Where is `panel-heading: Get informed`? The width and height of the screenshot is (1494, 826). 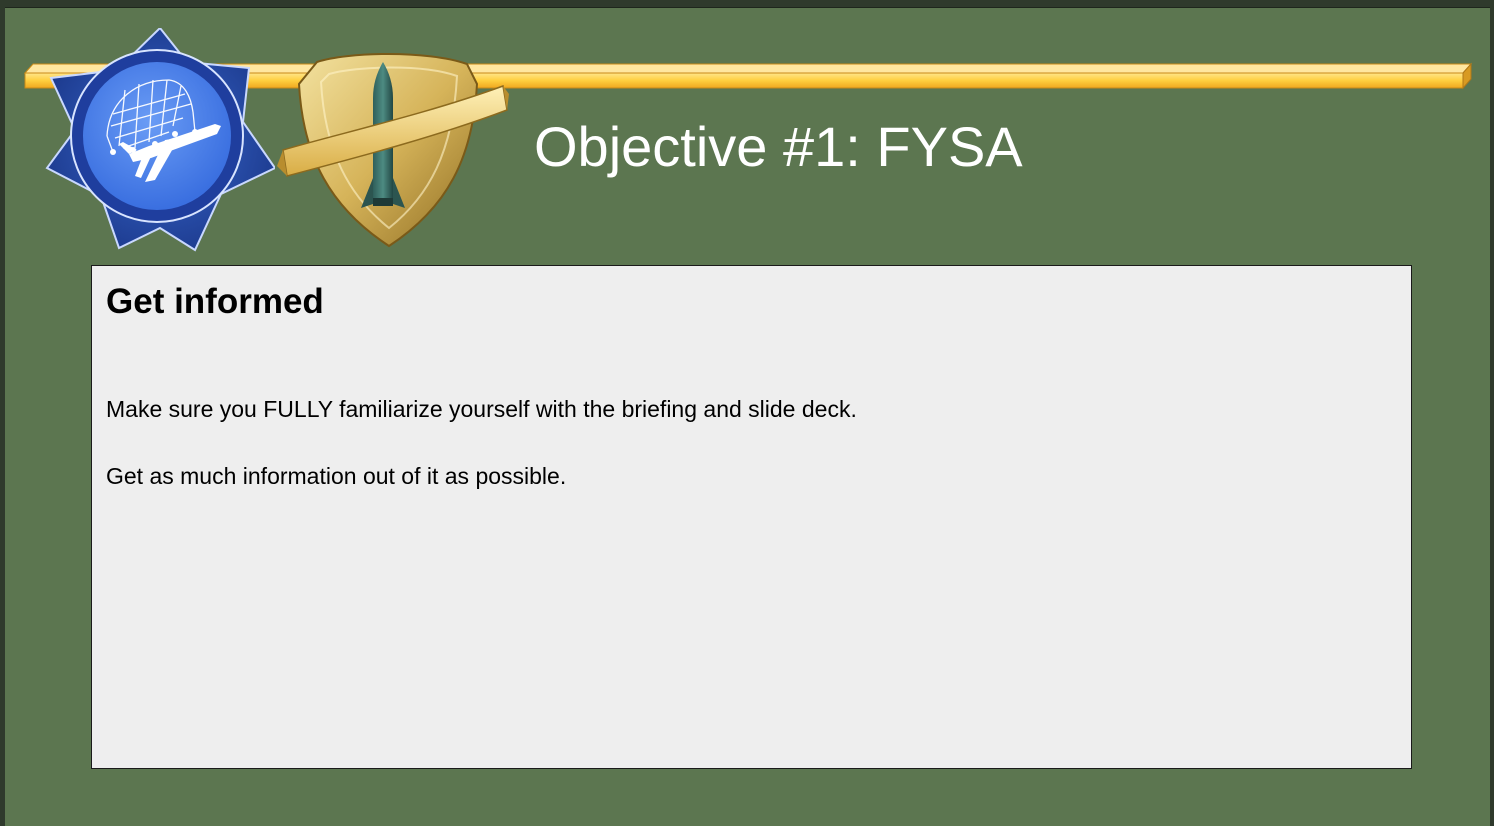 panel-heading: Get informed is located at coordinates (215, 301).